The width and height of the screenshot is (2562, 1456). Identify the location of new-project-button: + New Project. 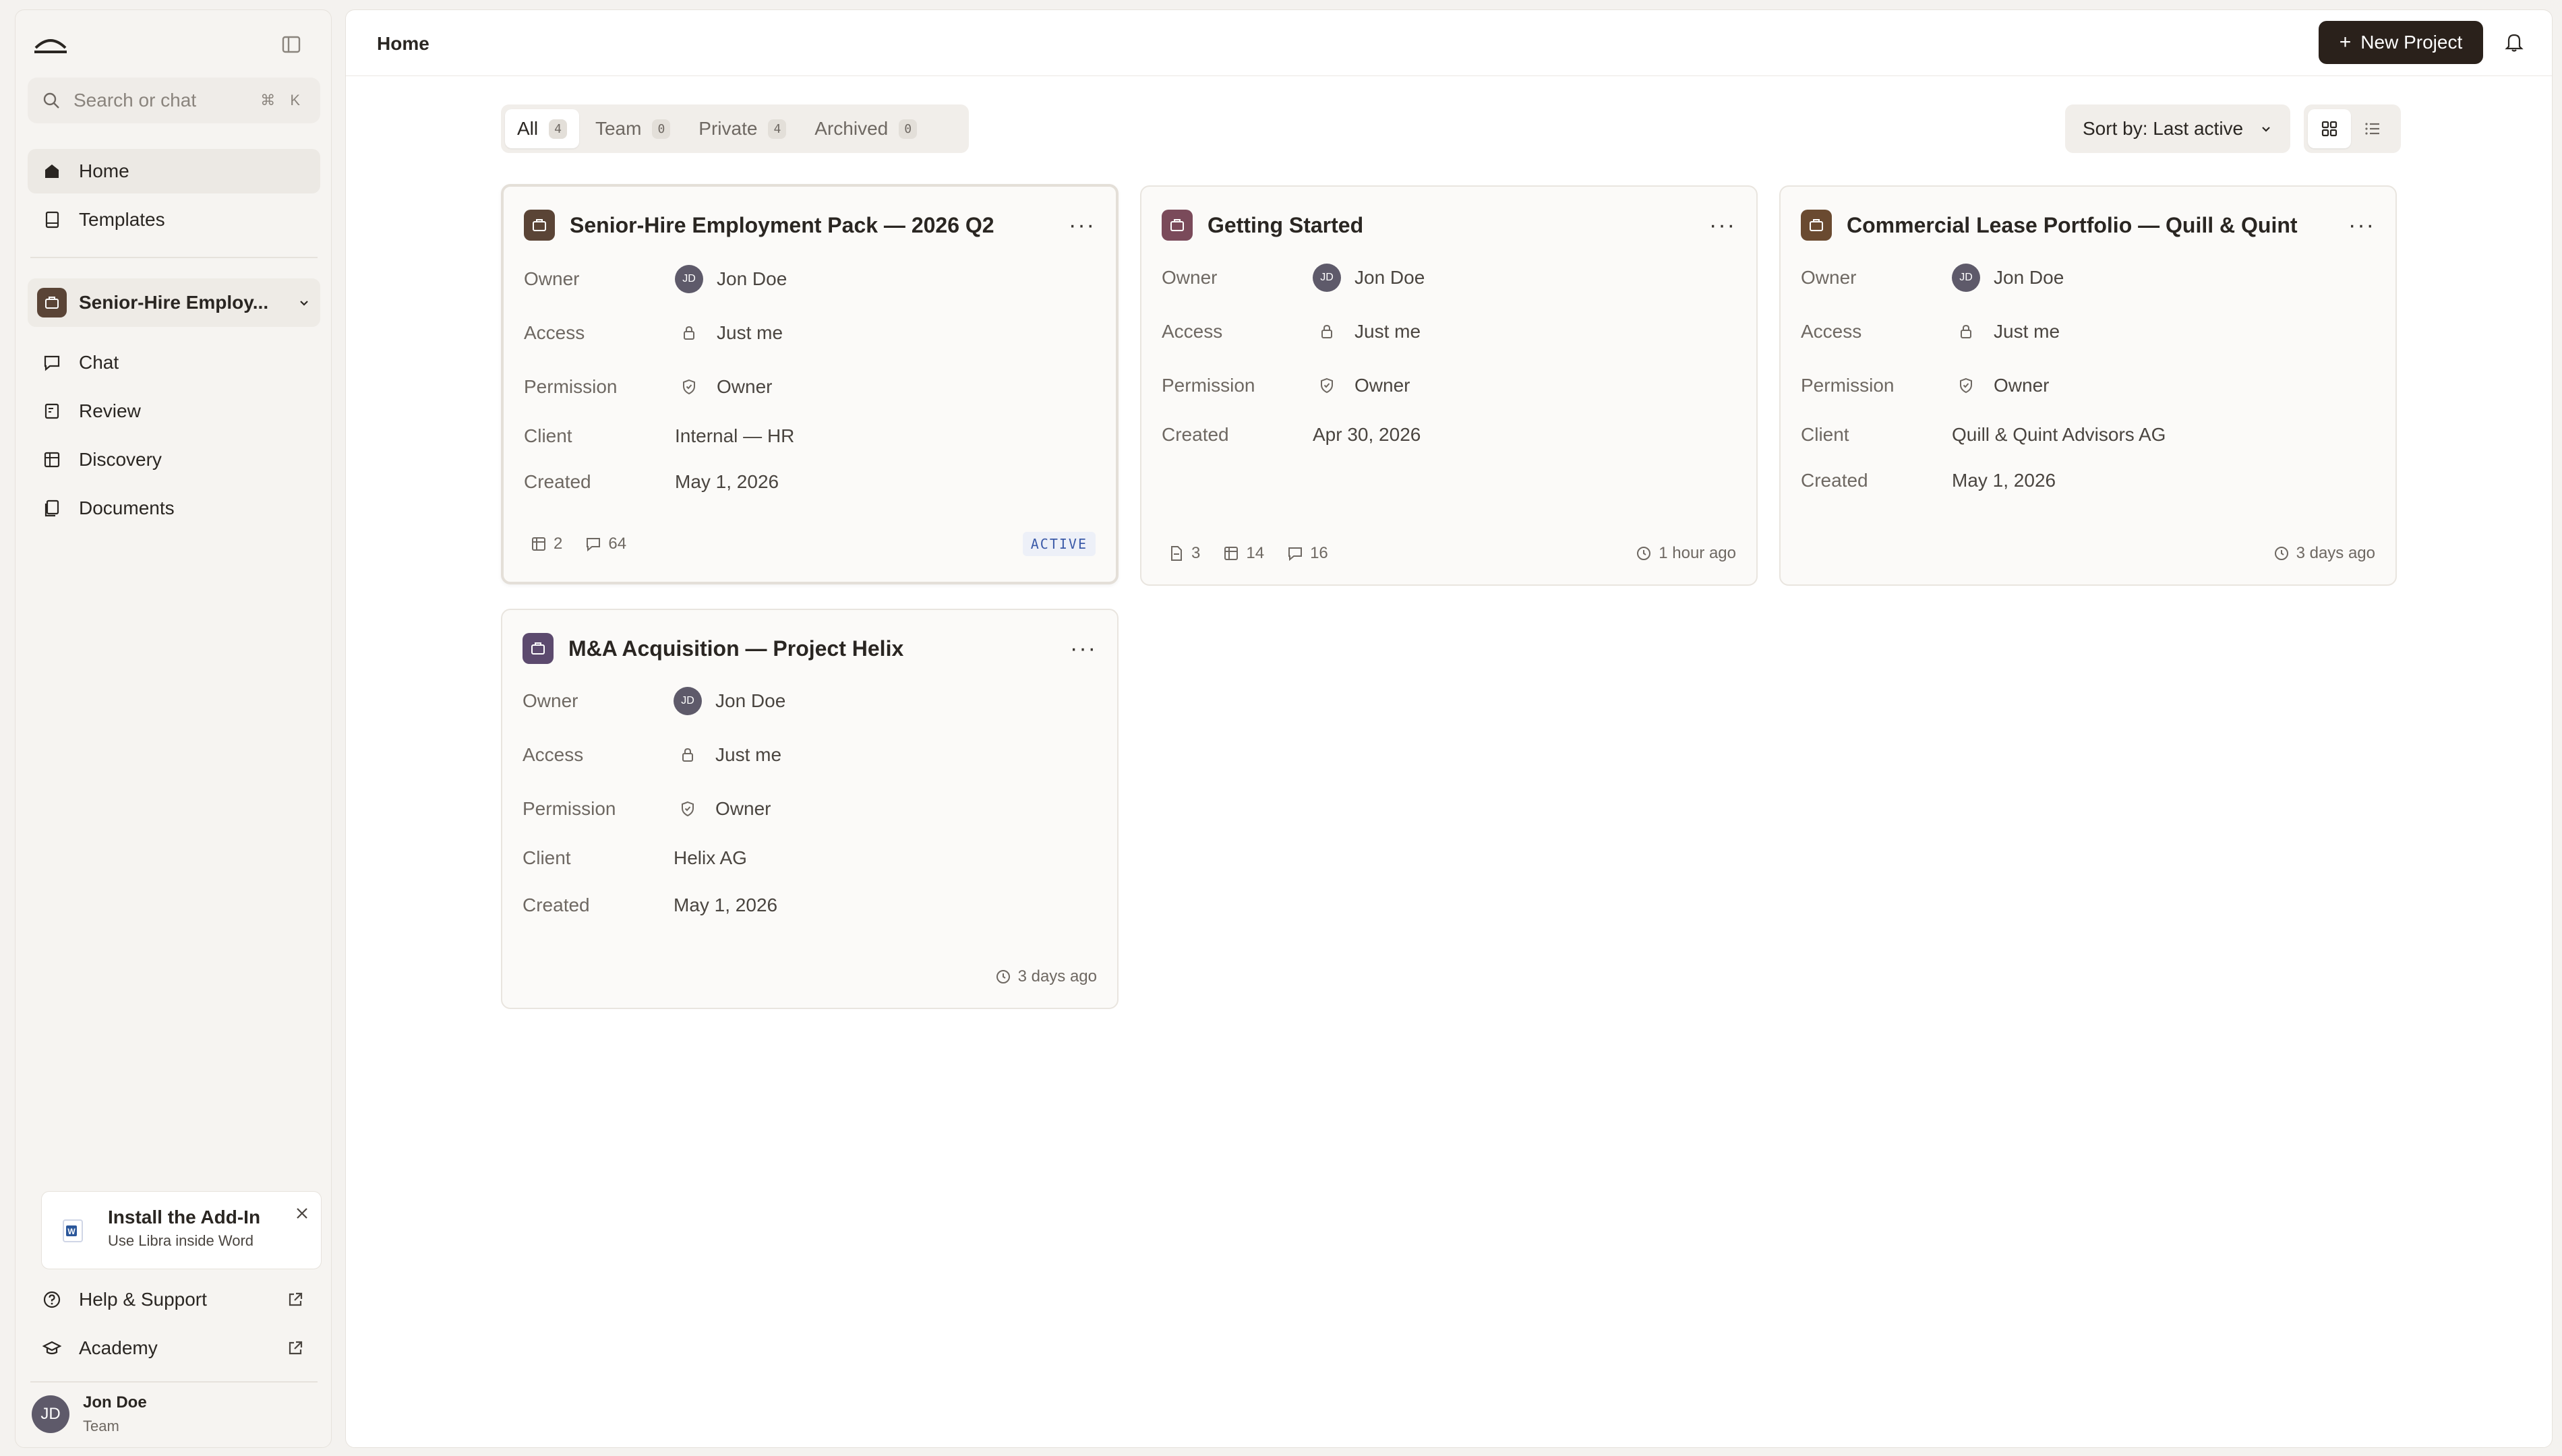
(2401, 42).